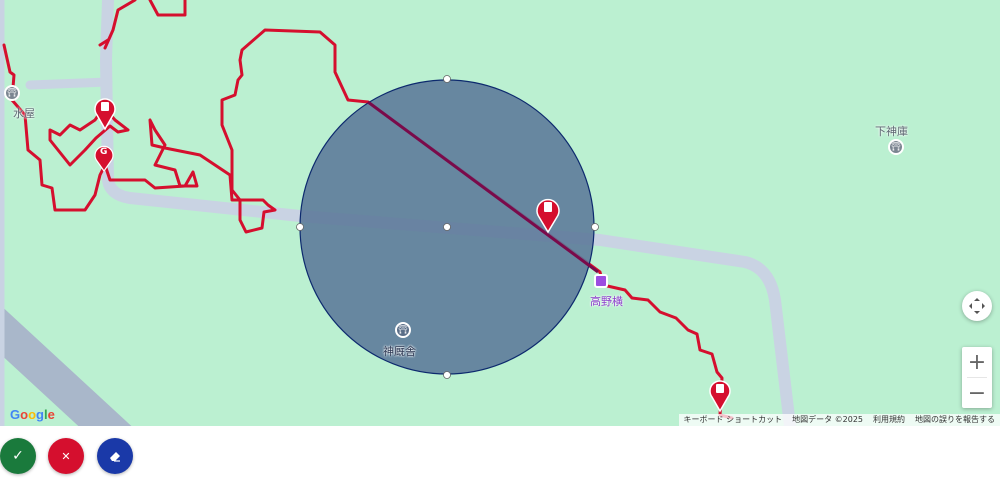 This screenshot has width=1000, height=486. What do you see at coordinates (977, 393) in the screenshot?
I see `zoom-out-button: −` at bounding box center [977, 393].